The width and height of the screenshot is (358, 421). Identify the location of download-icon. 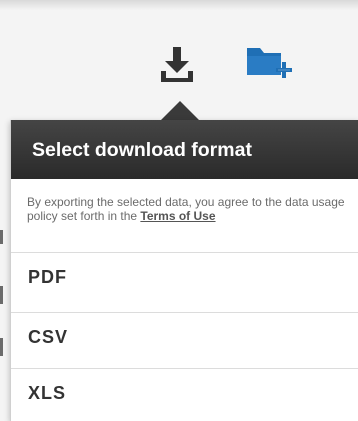
(177, 64).